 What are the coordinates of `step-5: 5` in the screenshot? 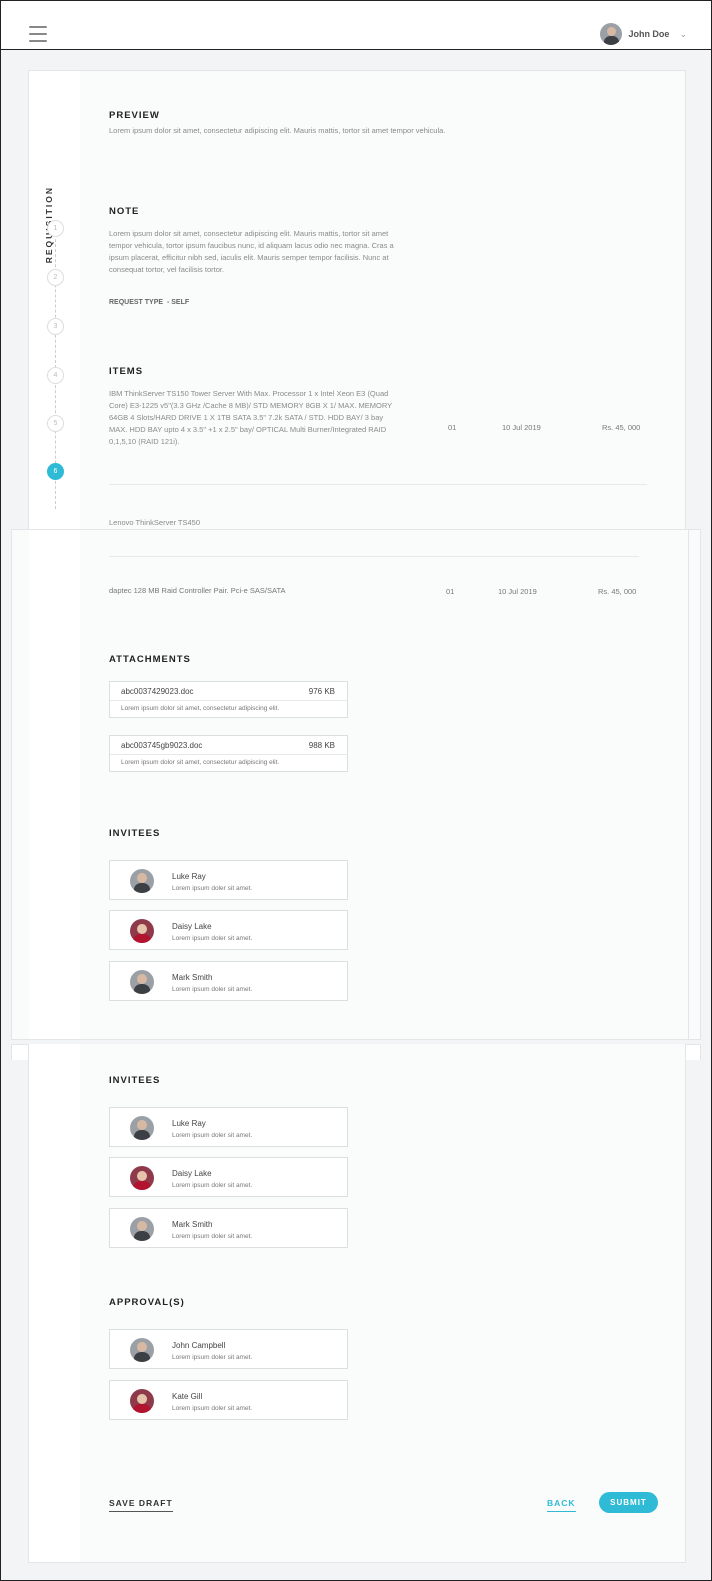 It's located at (55, 423).